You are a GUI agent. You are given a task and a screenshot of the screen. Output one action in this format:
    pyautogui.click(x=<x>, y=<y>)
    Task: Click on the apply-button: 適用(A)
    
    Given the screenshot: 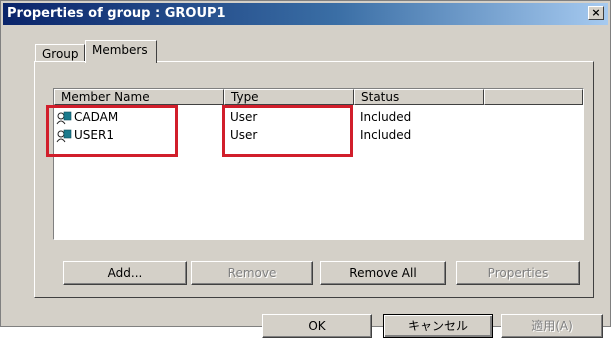 What is the action you would take?
    pyautogui.click(x=552, y=326)
    